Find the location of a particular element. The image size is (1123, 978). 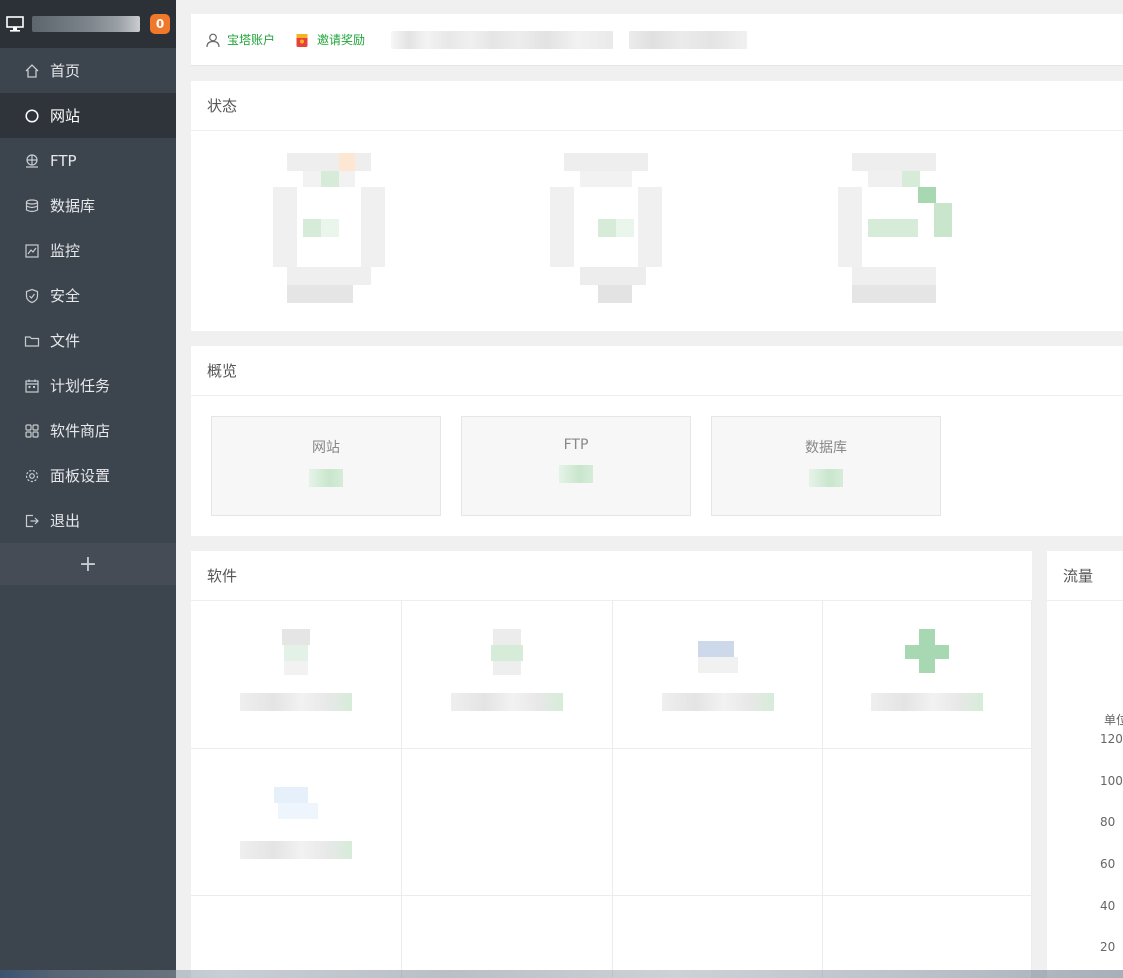

gear-icon is located at coordinates (32, 476).